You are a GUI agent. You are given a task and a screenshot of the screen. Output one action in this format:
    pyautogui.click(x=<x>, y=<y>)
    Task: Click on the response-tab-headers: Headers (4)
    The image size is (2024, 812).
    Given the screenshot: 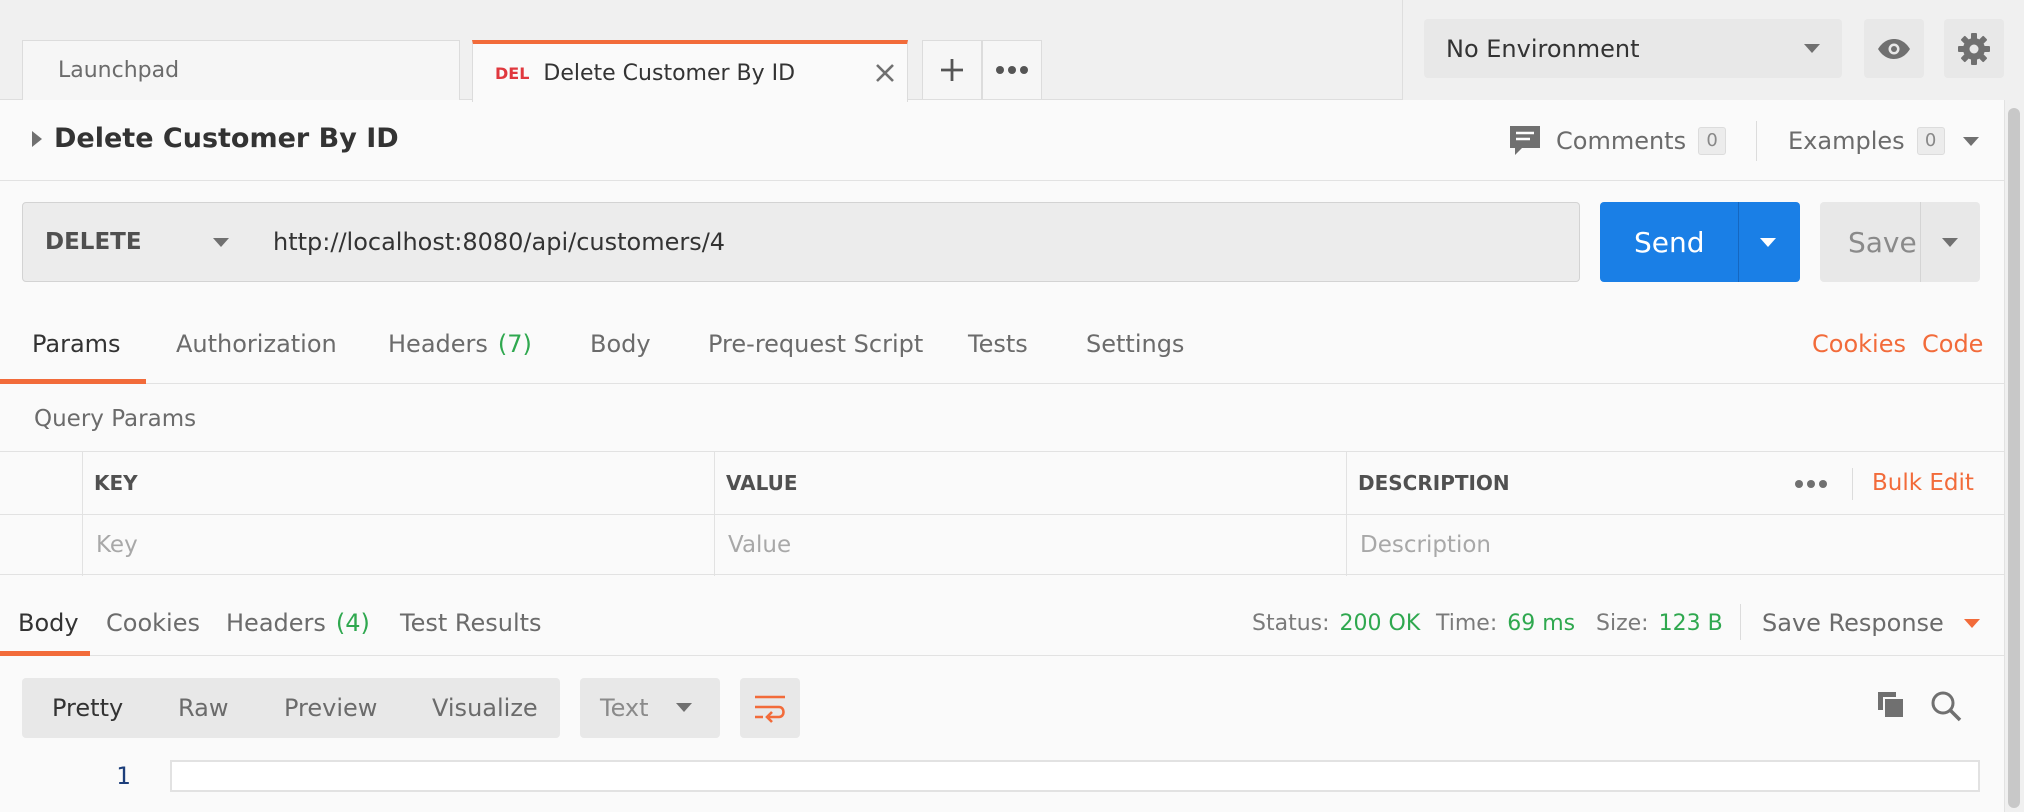 What is the action you would take?
    pyautogui.click(x=298, y=623)
    